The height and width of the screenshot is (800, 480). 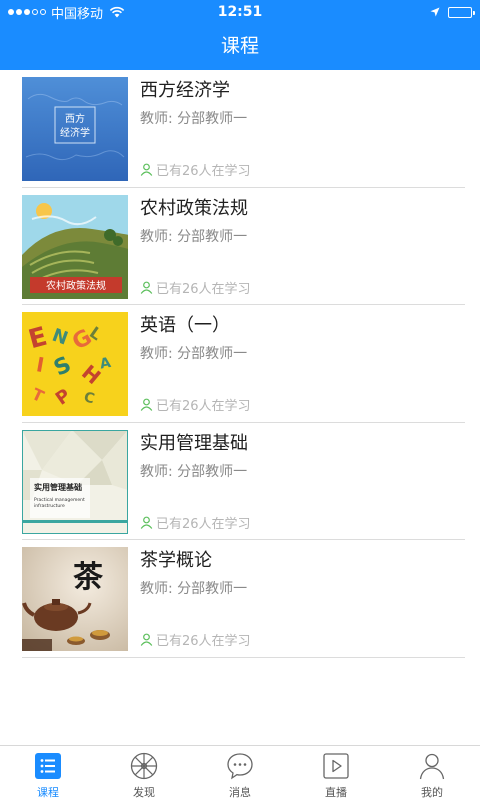 I want to click on signal-strength-icon, so click(x=27, y=12).